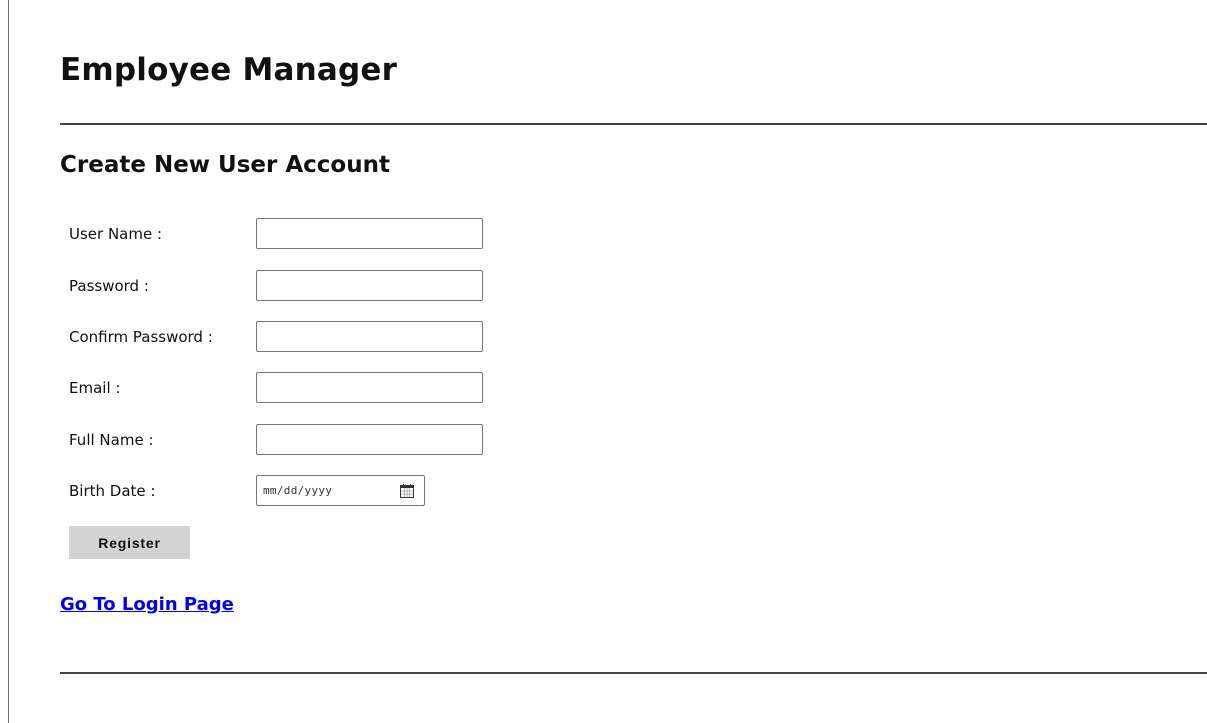  I want to click on username-row: User Name :, so click(279, 234).